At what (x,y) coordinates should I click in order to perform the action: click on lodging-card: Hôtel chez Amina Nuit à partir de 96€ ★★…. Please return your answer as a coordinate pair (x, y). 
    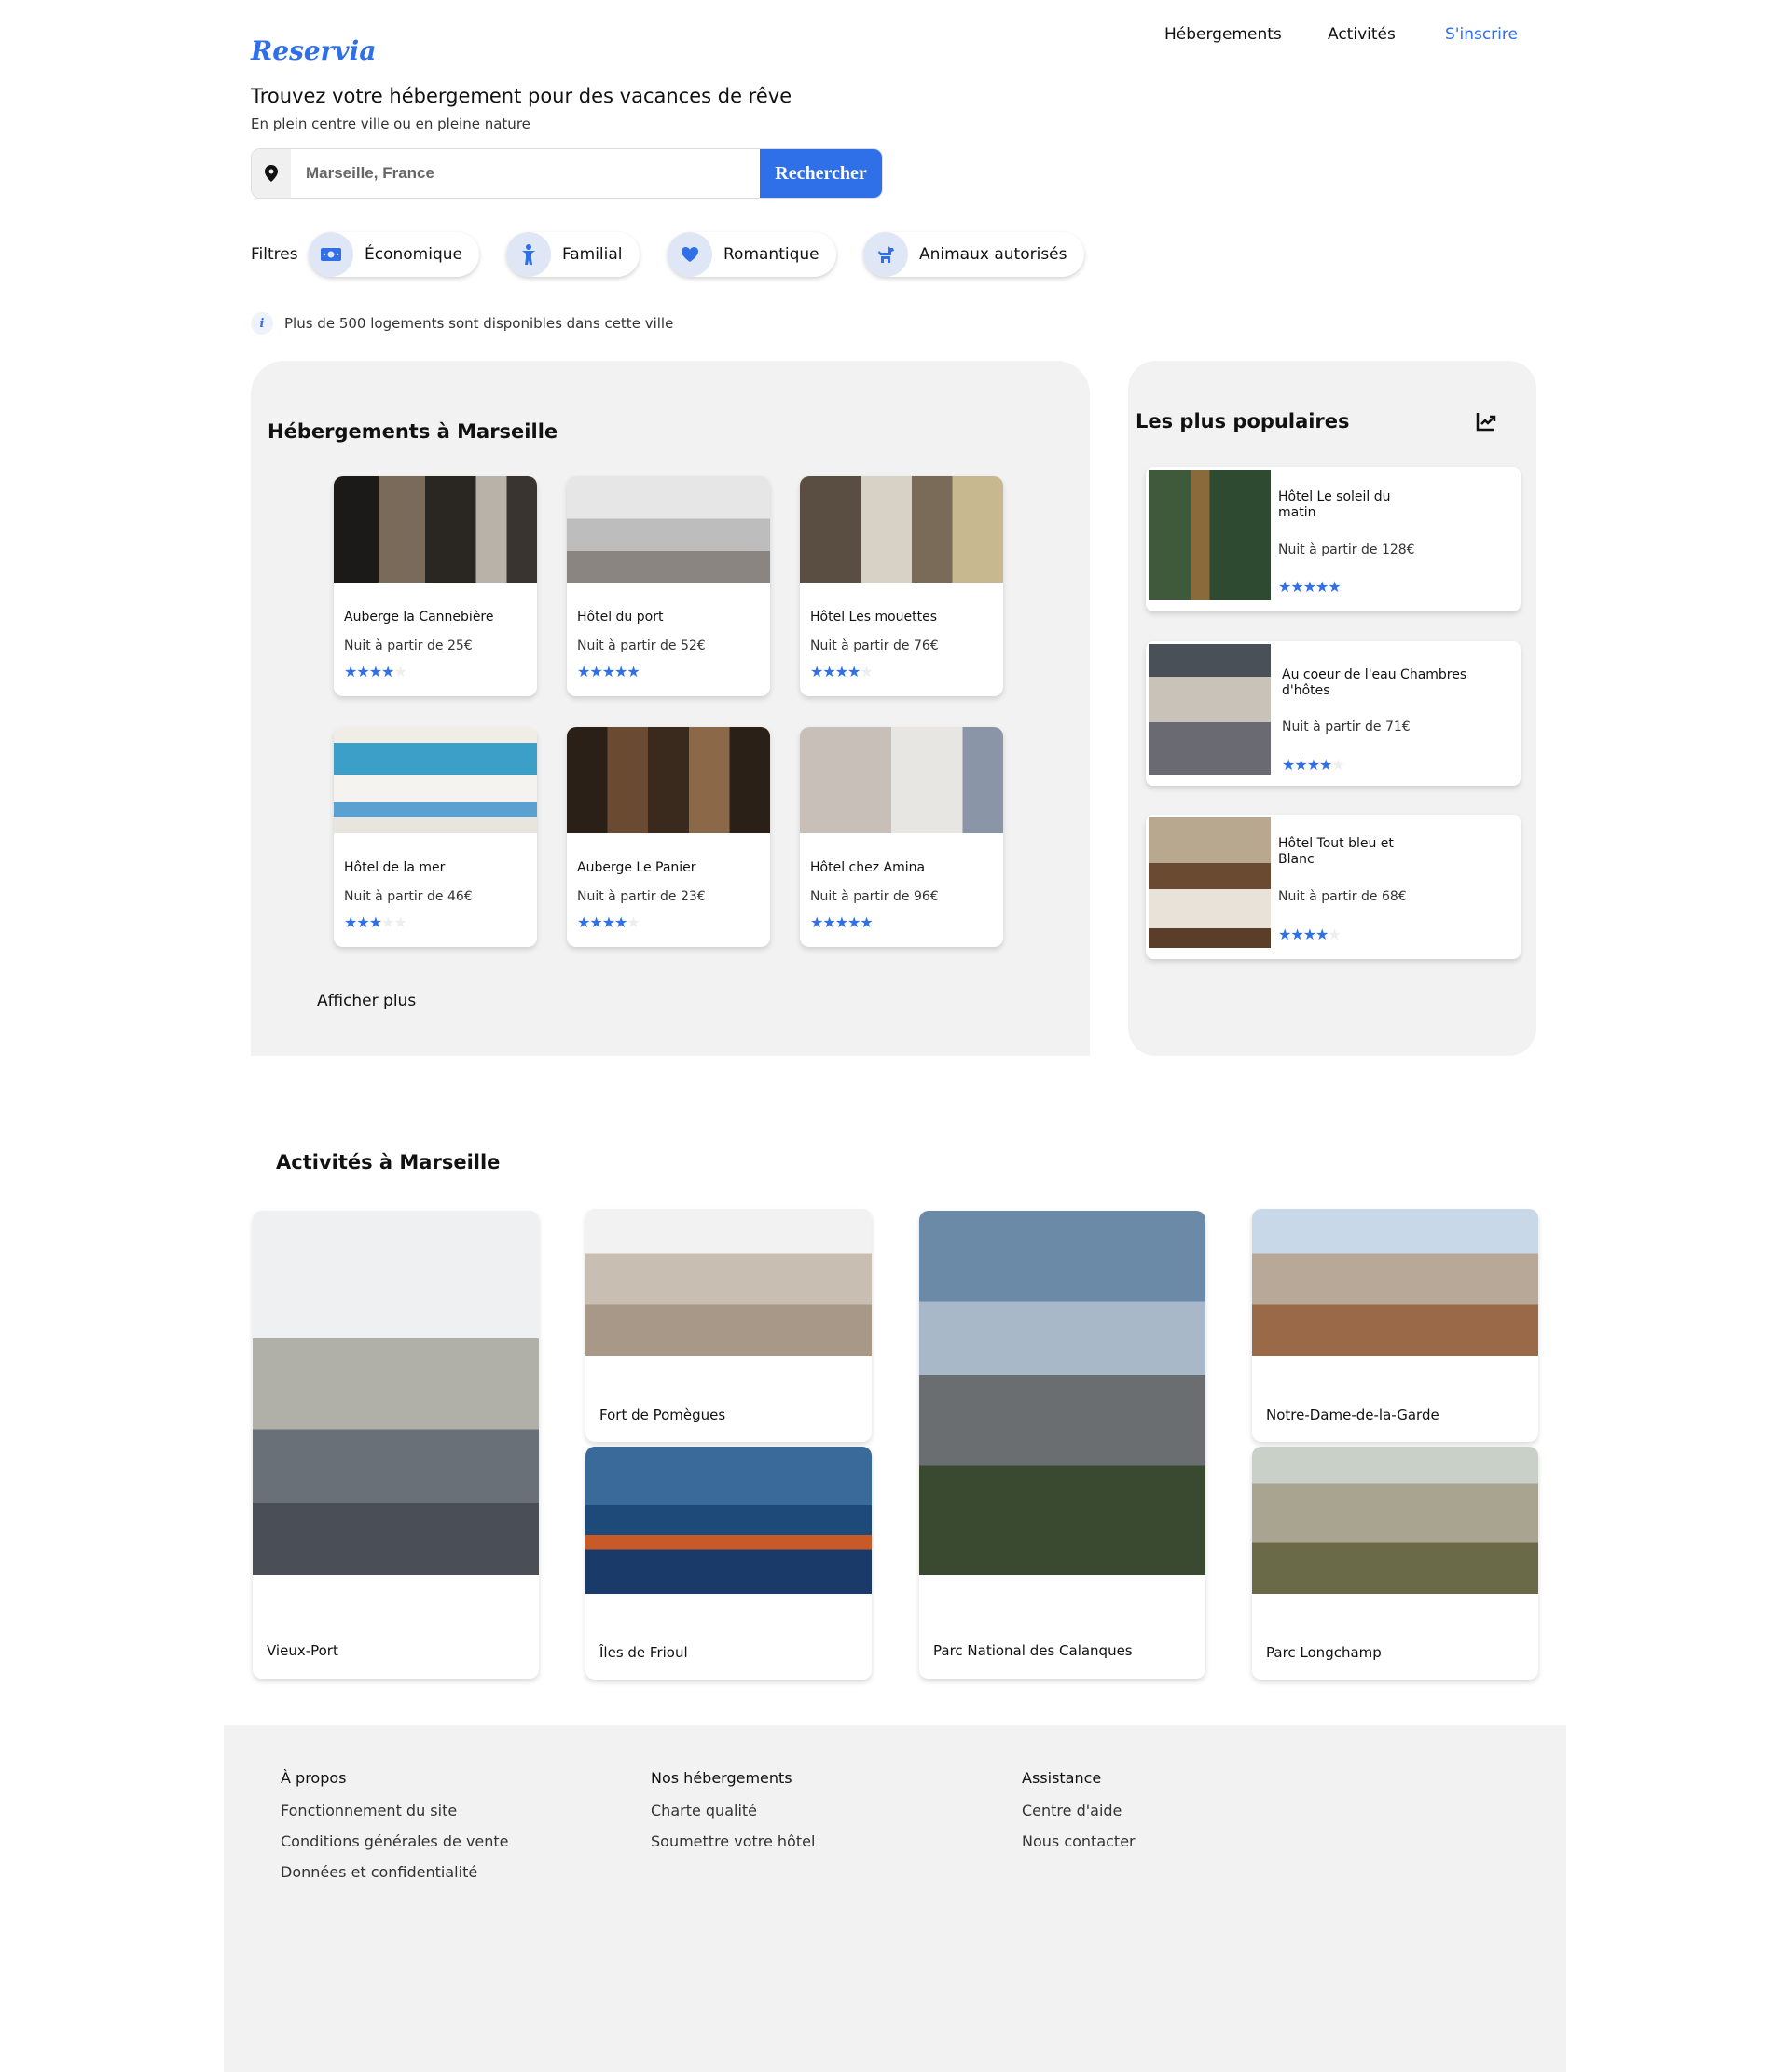
    Looking at the image, I should click on (901, 837).